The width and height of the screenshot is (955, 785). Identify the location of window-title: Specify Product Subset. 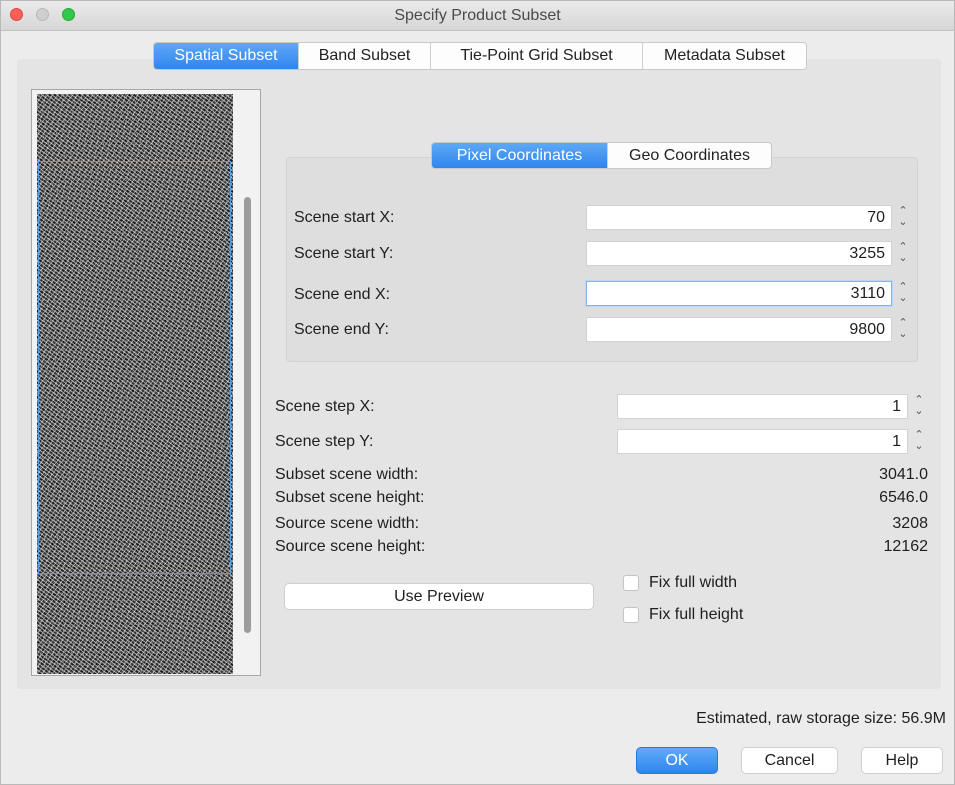
(477, 15).